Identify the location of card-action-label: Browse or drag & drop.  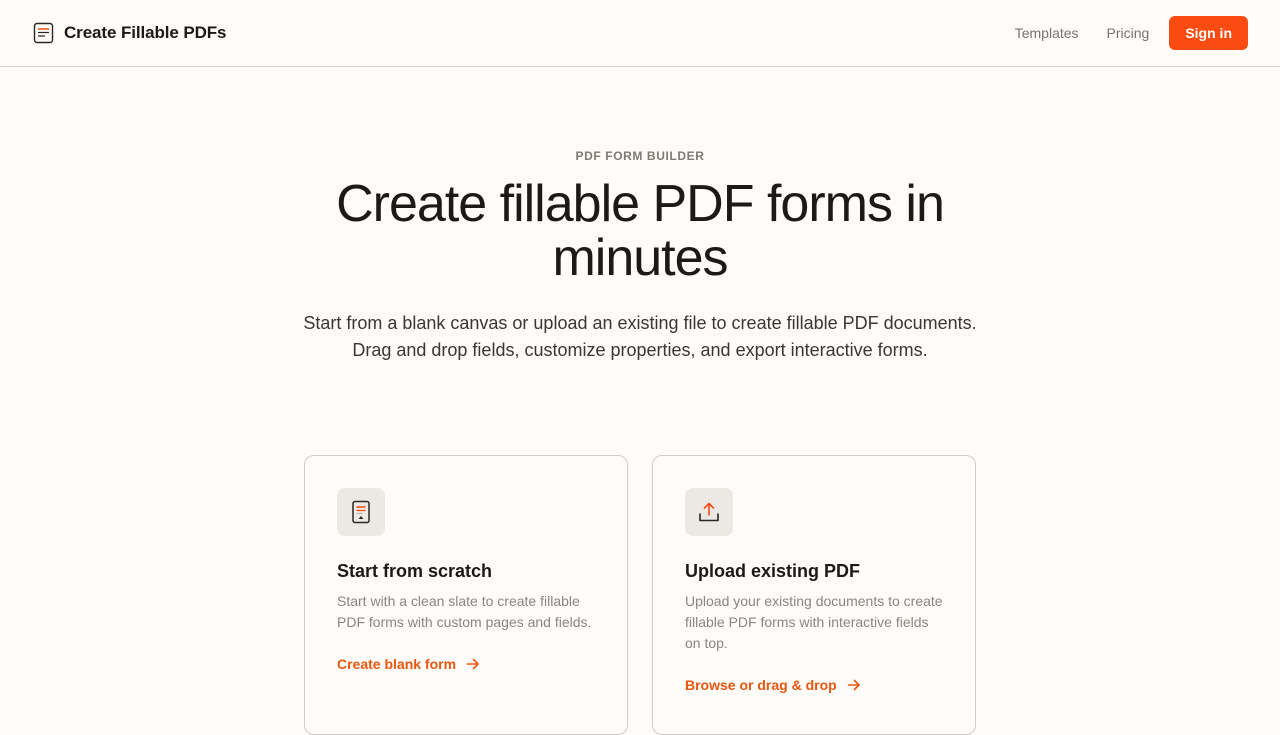
(761, 685).